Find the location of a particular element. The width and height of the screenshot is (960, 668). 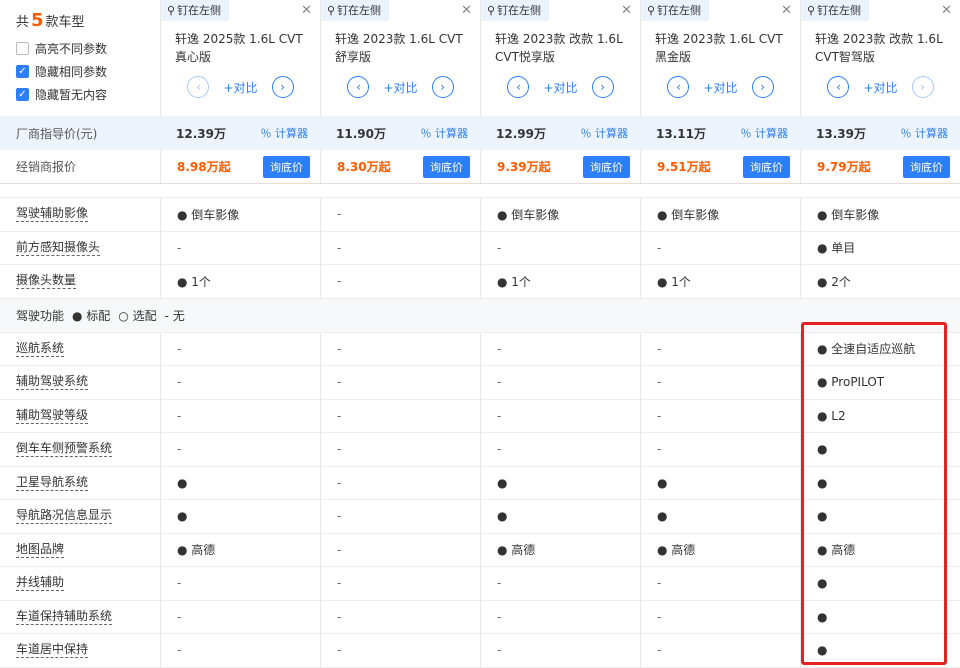

option-hide-empty: ✓ 隐藏暂无内容 is located at coordinates (61, 94).